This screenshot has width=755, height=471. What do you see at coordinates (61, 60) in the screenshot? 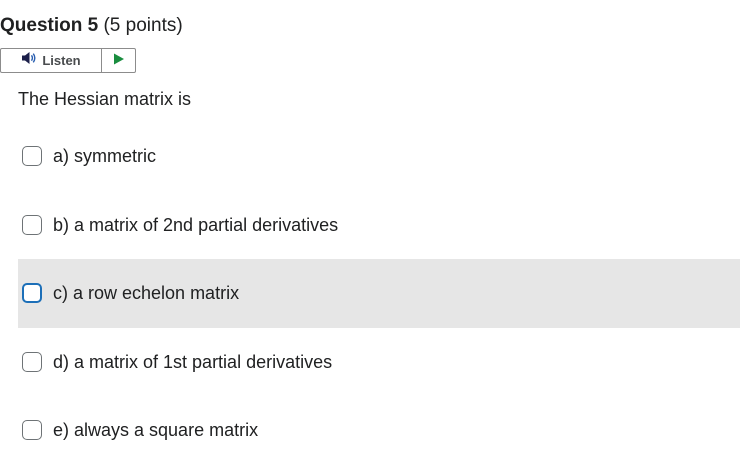
I see `listen-label: Listen` at bounding box center [61, 60].